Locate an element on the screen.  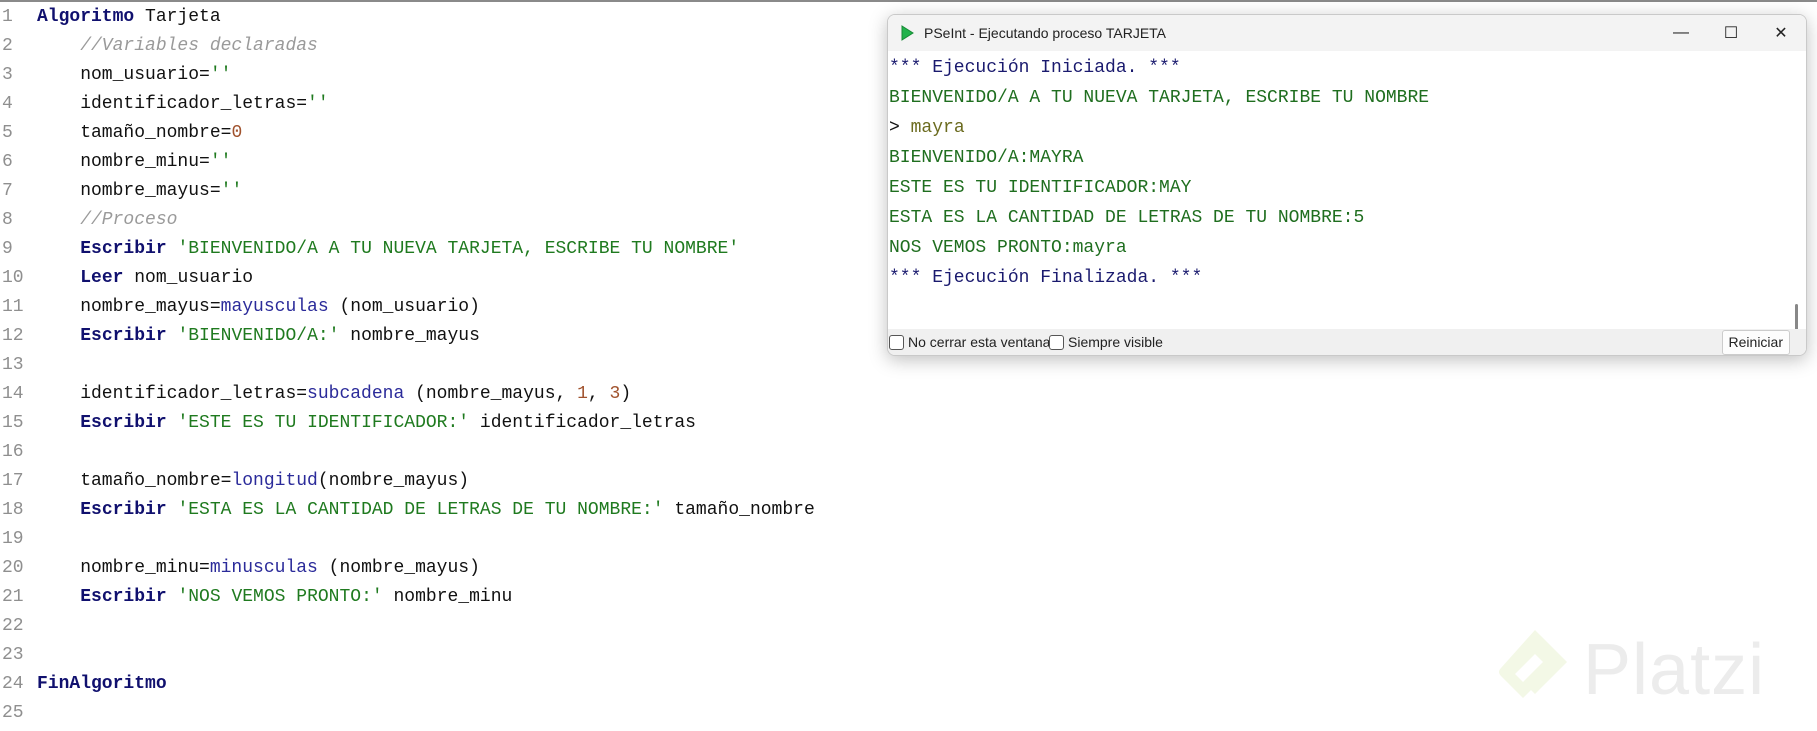
code-token-id: nom_usuario= is located at coordinates (123, 75).